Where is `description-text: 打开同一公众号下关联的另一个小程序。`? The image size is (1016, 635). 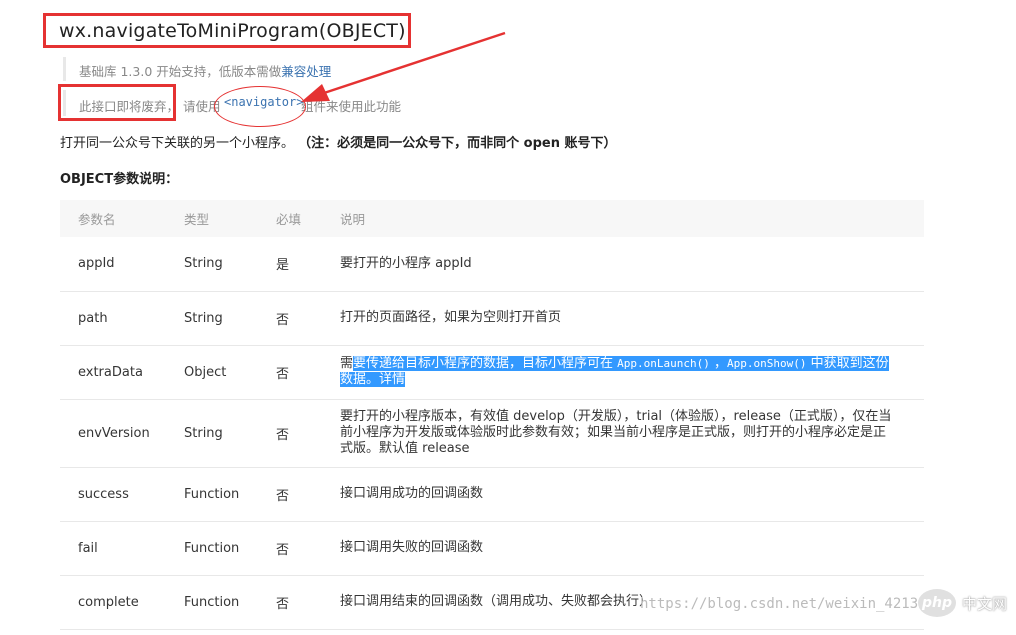
description-text: 打开同一公众号下关联的另一个小程序。 is located at coordinates (177, 143).